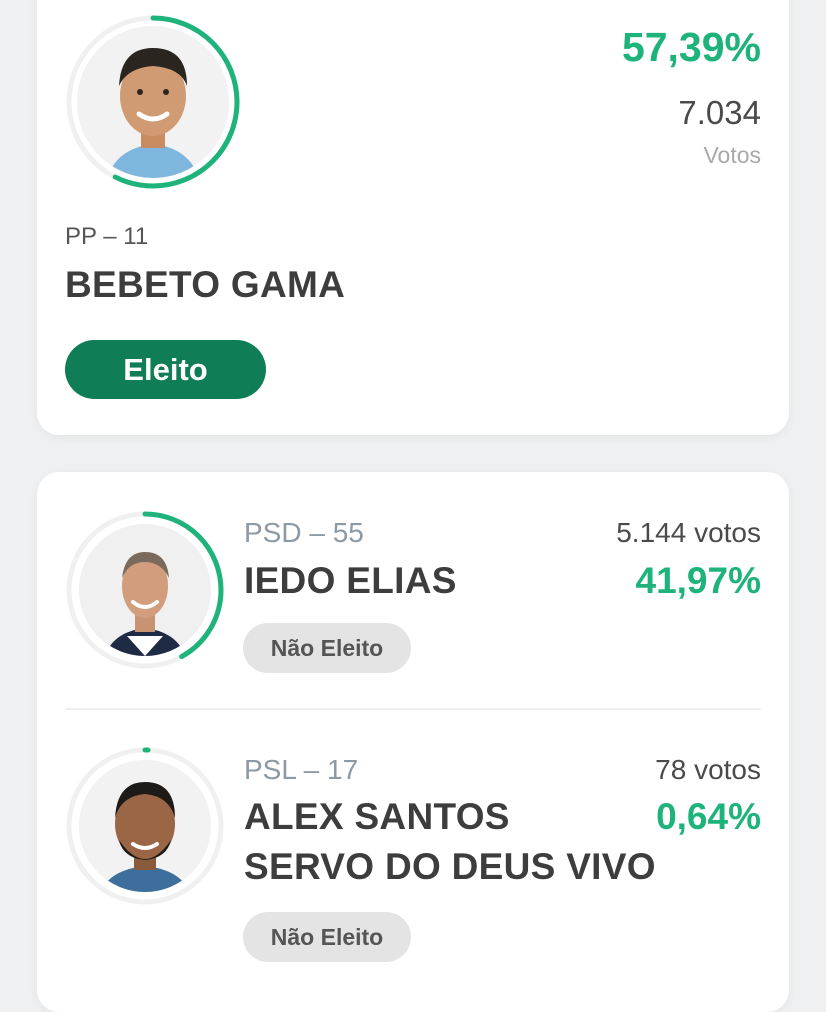 The width and height of the screenshot is (826, 1012). What do you see at coordinates (107, 236) in the screenshot?
I see `party-number: PP – 11` at bounding box center [107, 236].